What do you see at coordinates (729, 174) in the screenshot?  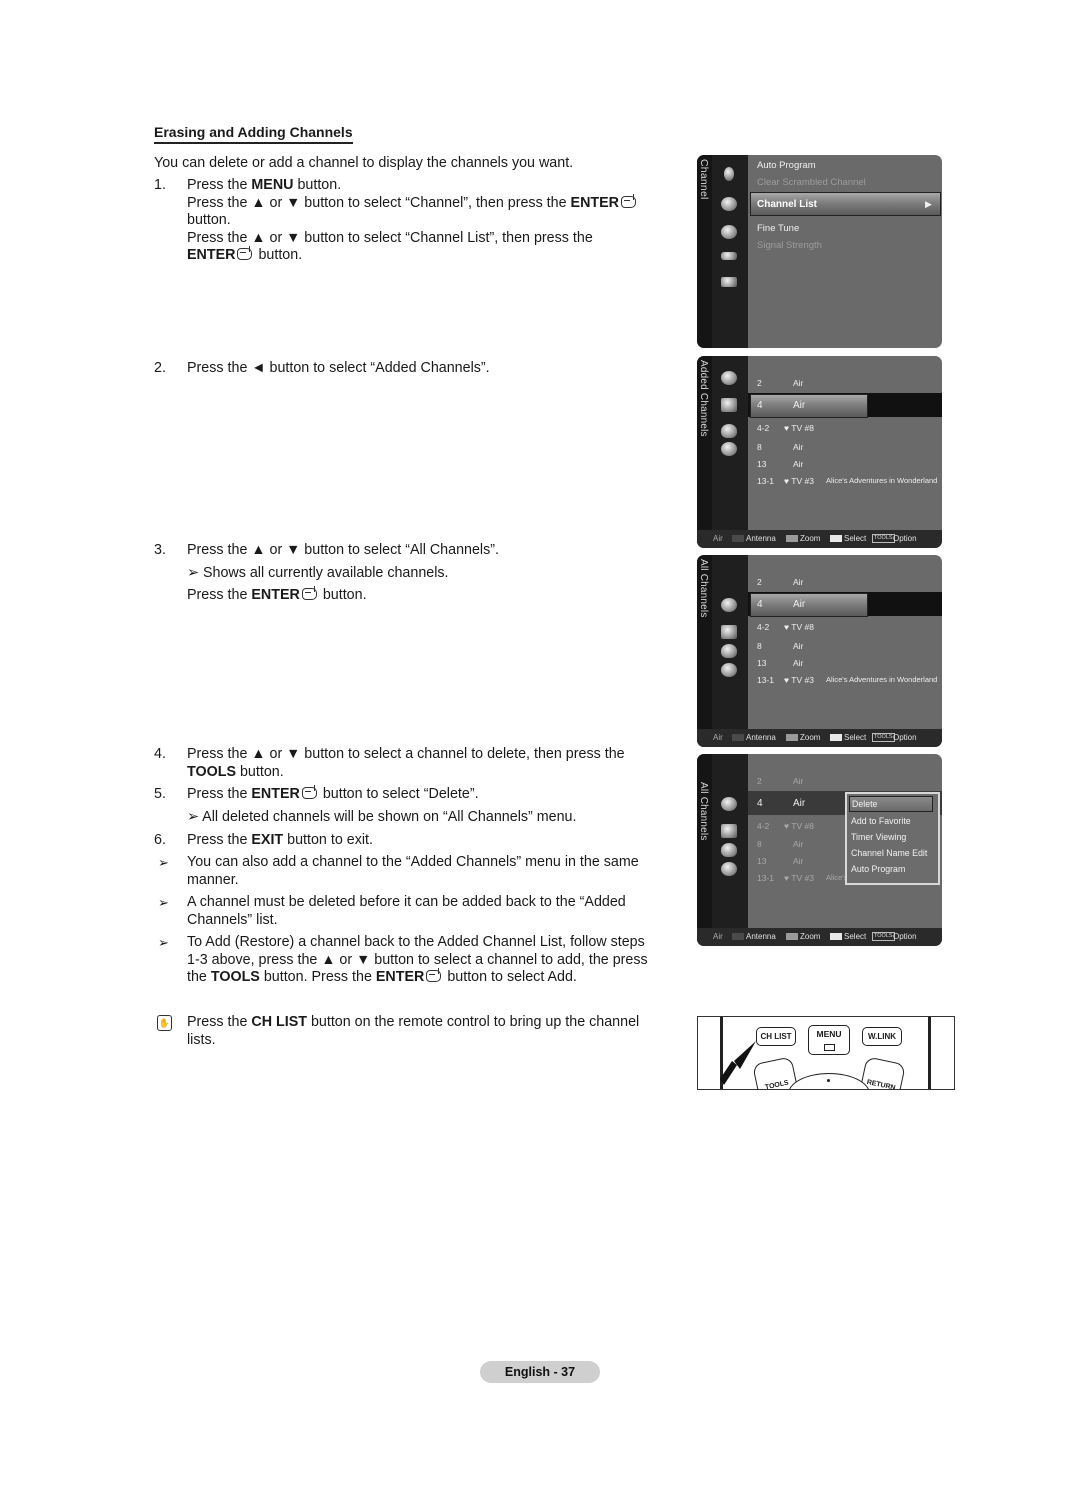 I see `picture-icon` at bounding box center [729, 174].